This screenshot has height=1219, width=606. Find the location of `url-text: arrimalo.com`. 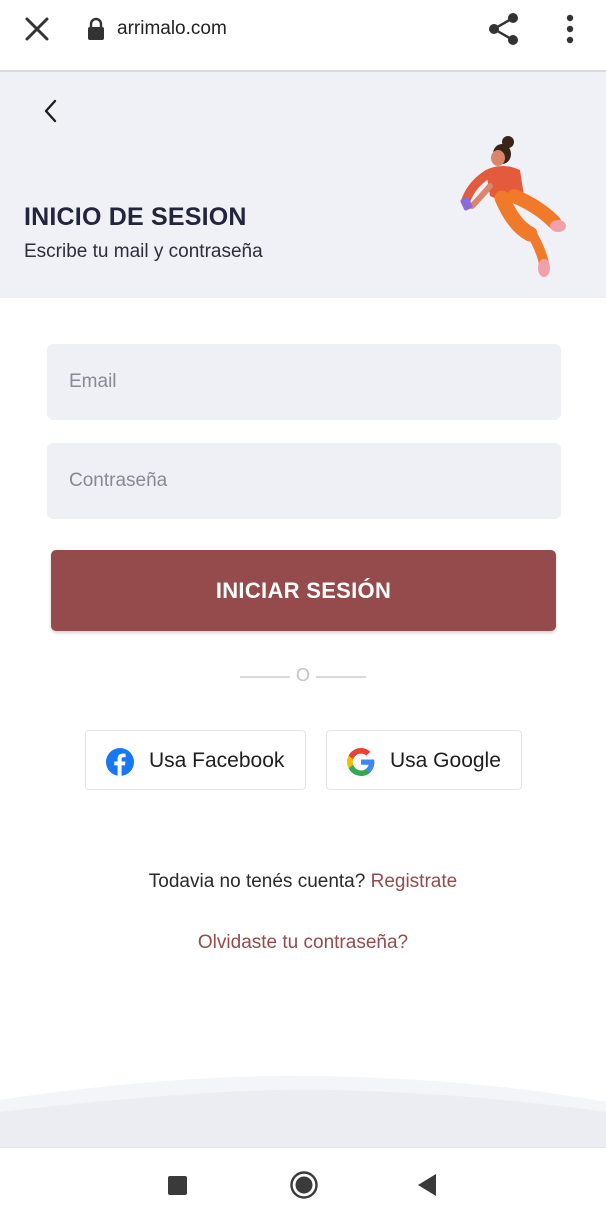

url-text: arrimalo.com is located at coordinates (172, 29).